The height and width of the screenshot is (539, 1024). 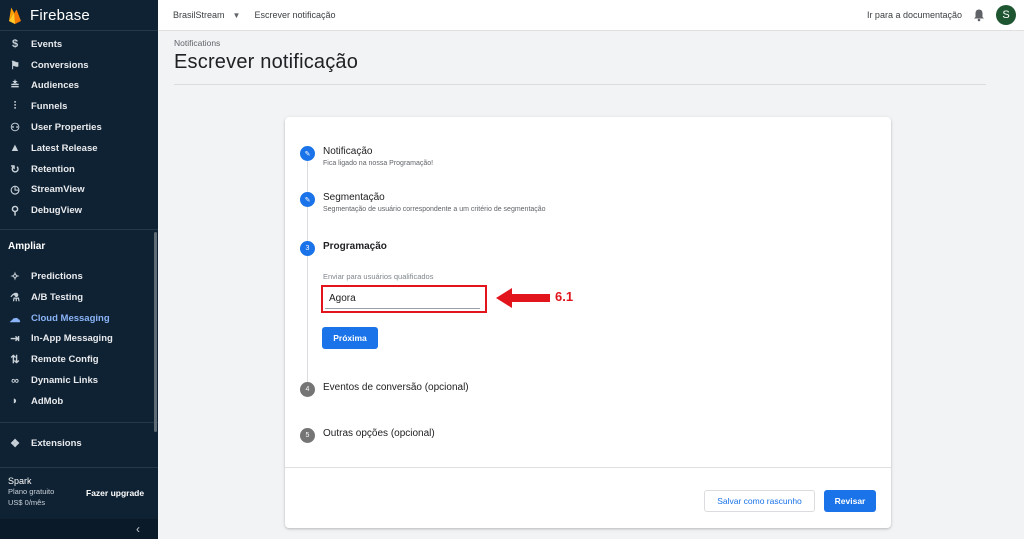 I want to click on sidebar-item-label: In-App Messaging, so click(x=72, y=339).